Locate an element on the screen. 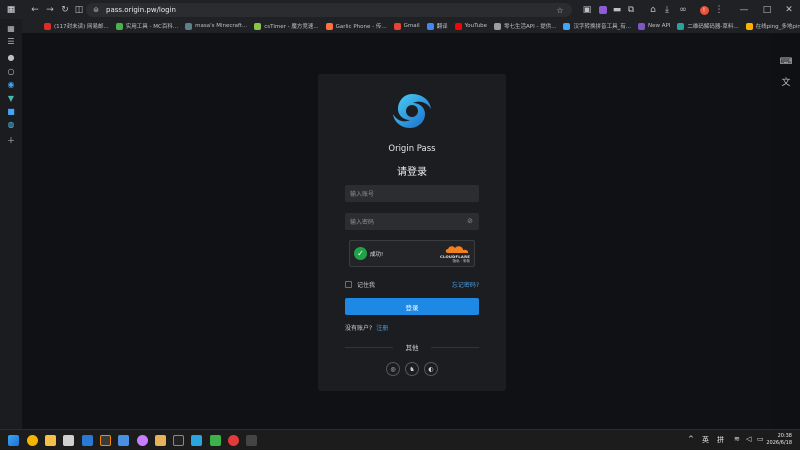  remember-me: 记住我 is located at coordinates (360, 284).